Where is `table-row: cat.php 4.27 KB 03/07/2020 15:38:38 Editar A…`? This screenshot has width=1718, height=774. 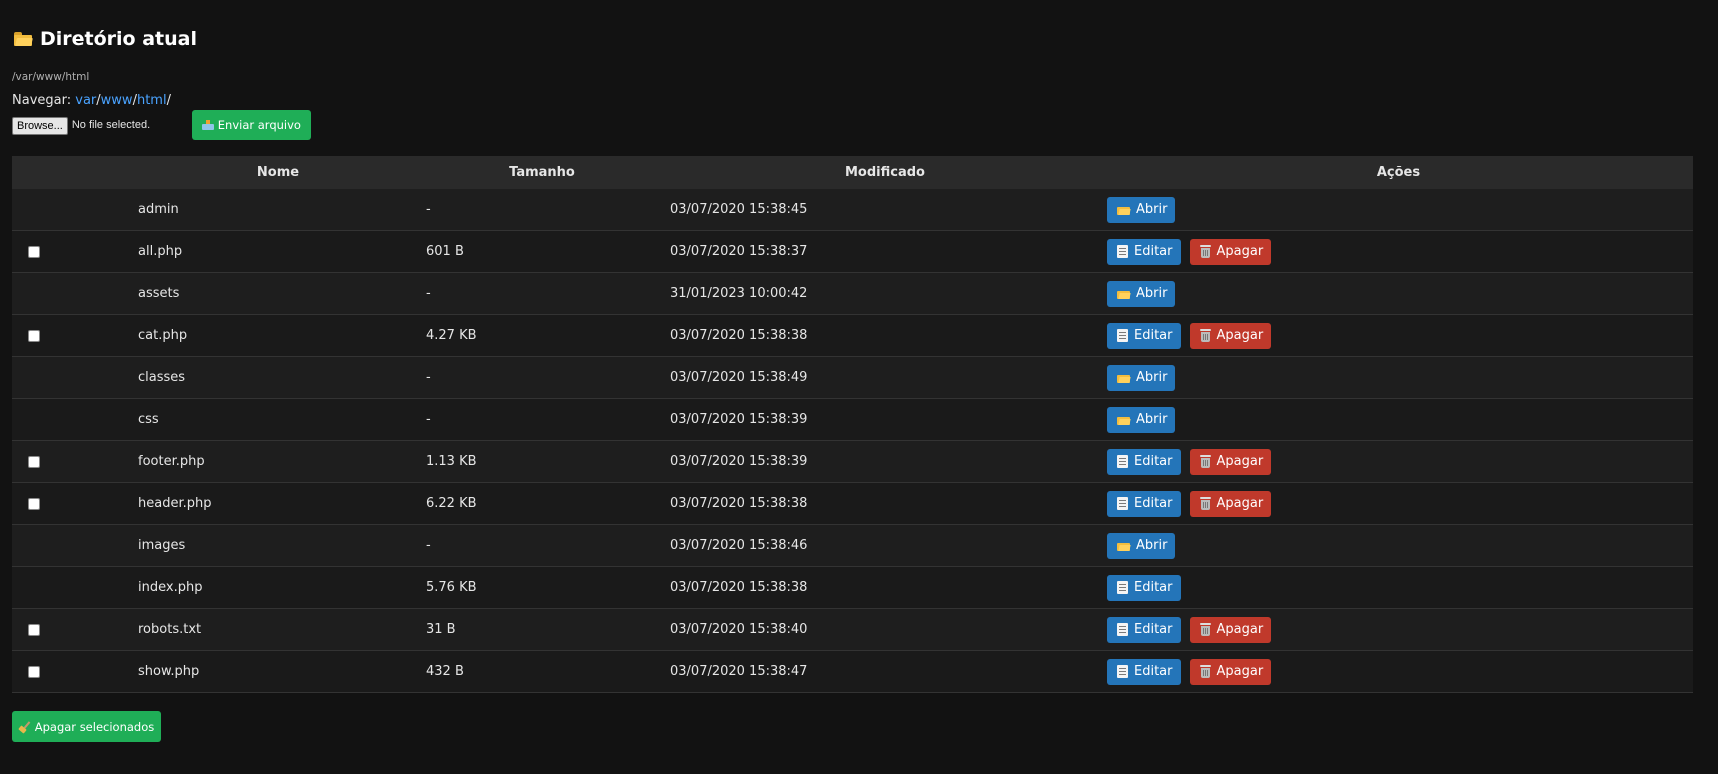 table-row: cat.php 4.27 KB 03/07/2020 15:38:38 Editar A… is located at coordinates (852, 336).